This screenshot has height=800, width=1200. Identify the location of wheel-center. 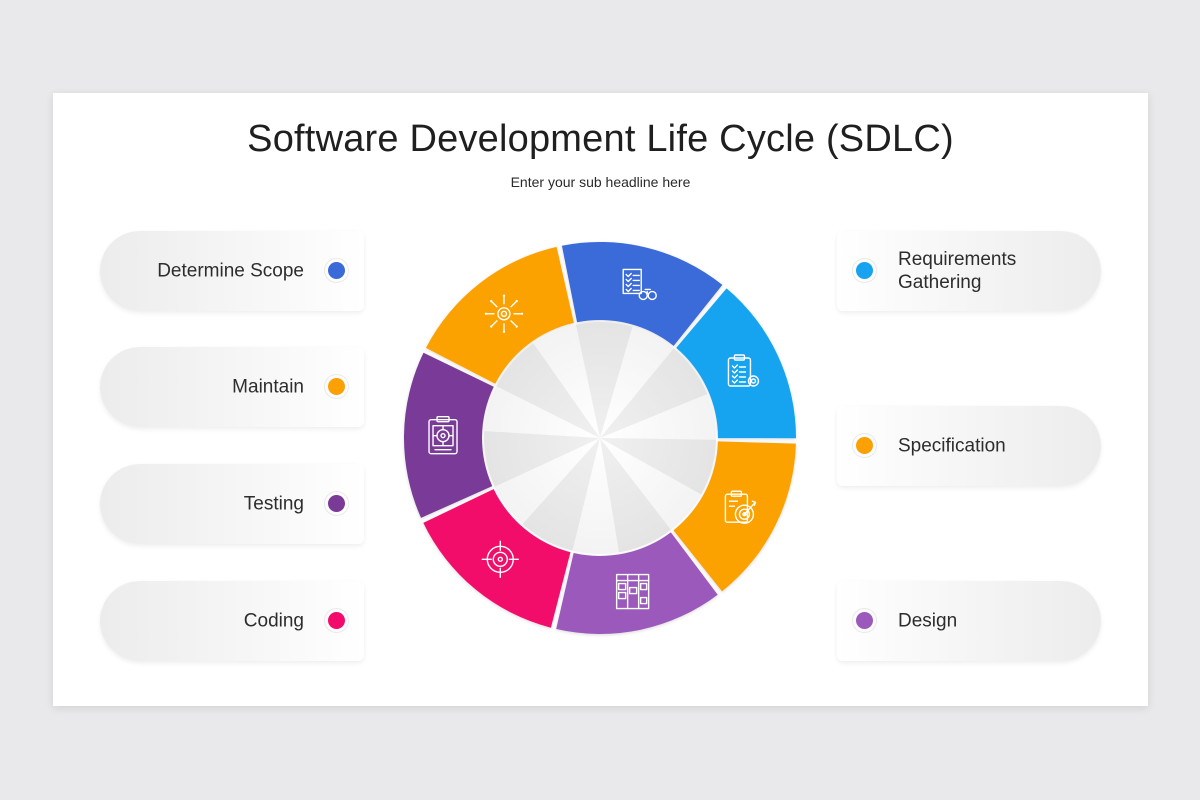
(599, 438).